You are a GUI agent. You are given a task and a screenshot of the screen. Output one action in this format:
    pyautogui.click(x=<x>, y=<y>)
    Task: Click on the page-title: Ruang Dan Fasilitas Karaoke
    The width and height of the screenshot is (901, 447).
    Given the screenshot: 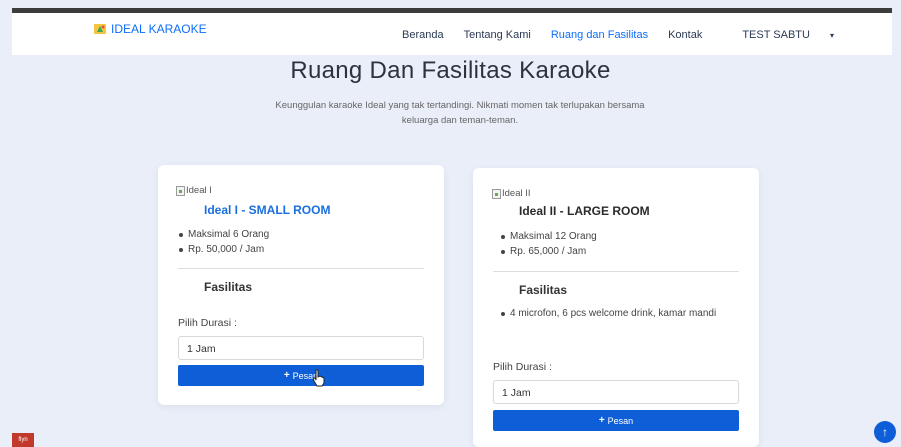 What is the action you would take?
    pyautogui.click(x=450, y=70)
    